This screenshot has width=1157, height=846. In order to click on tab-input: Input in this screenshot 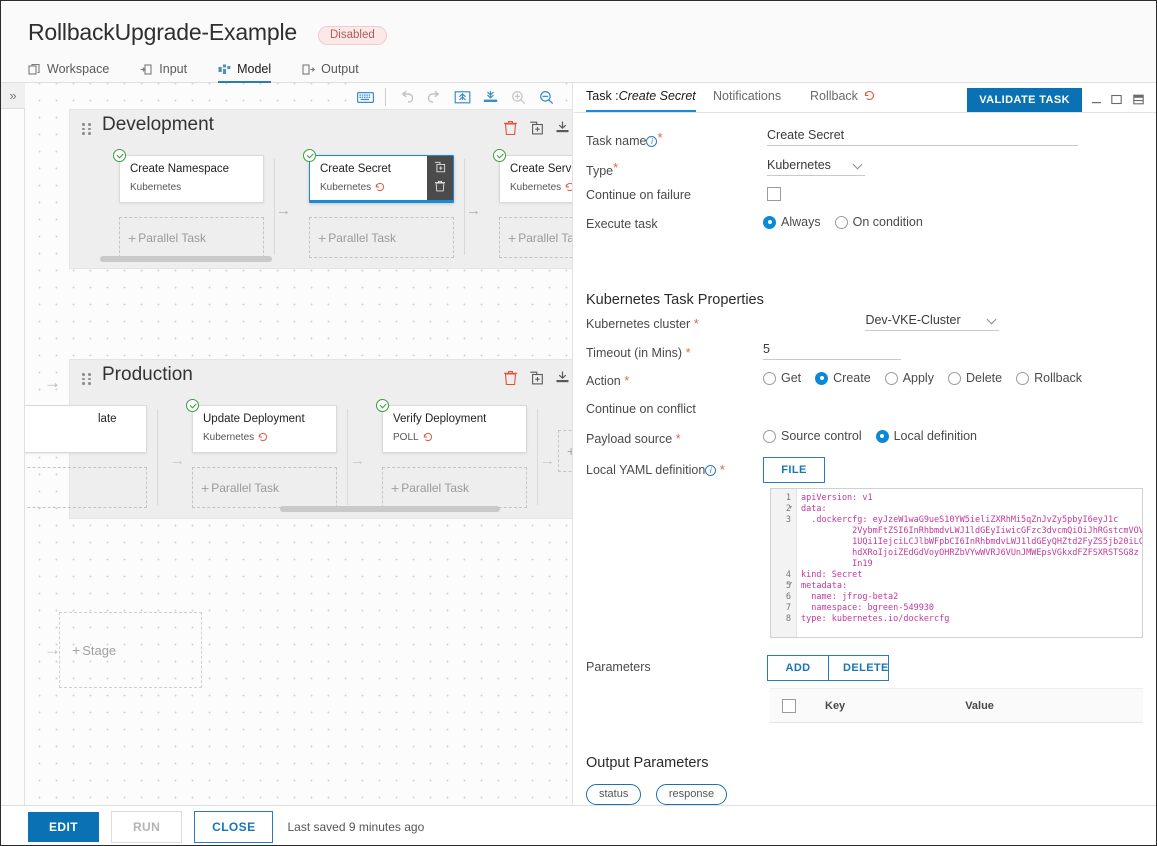, I will do `click(163, 72)`.